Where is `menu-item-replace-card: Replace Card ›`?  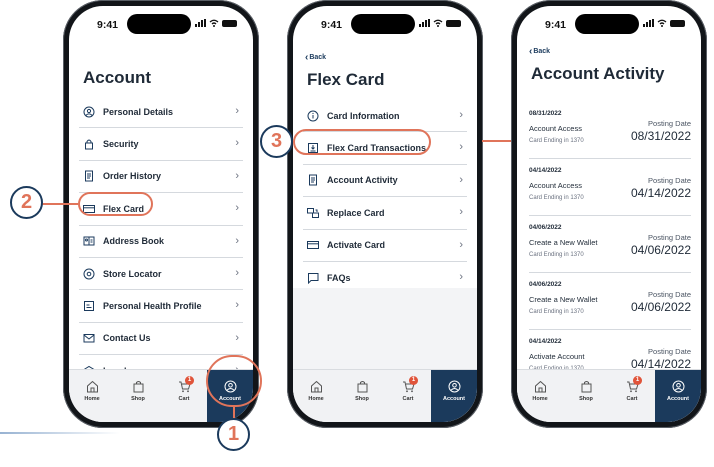
menu-item-replace-card: Replace Card › is located at coordinates (385, 213).